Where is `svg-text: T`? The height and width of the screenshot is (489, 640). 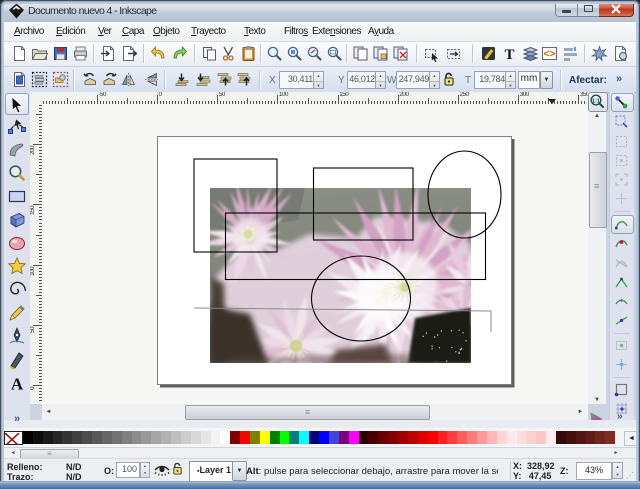 svg-text: T is located at coordinates (509, 54).